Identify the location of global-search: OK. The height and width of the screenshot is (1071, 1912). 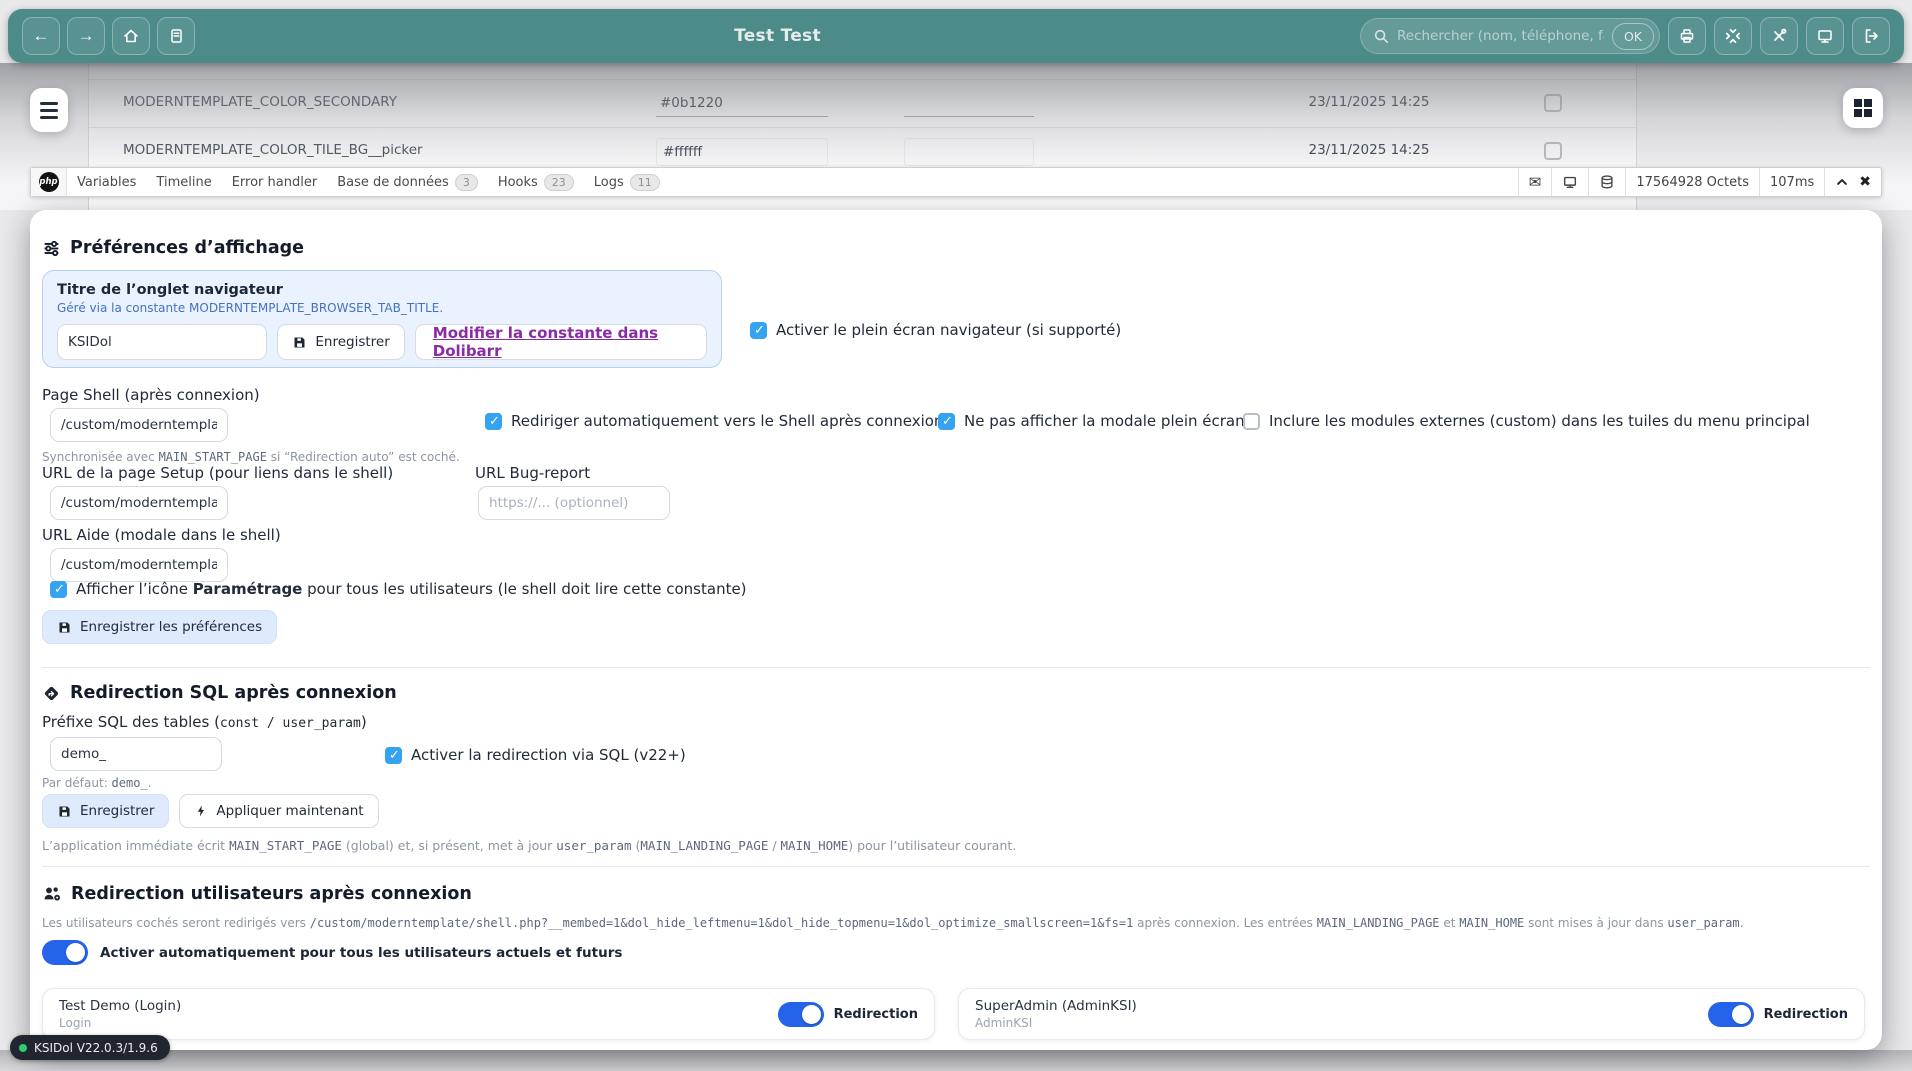
(1510, 36).